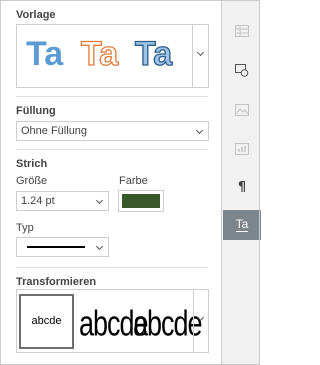 Image resolution: width=320 pixels, height=365 pixels. What do you see at coordinates (200, 52) in the screenshot?
I see `preset-dropdown-arrow-icon` at bounding box center [200, 52].